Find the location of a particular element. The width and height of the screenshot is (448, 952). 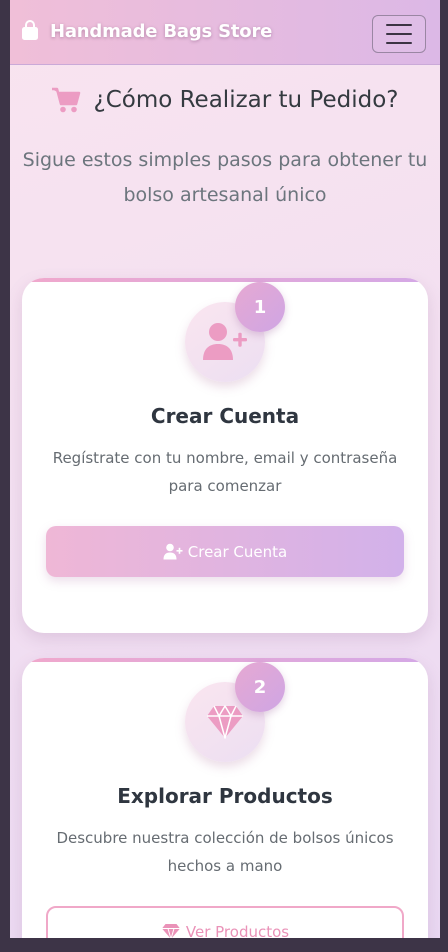

create-account-button: Crear Cuenta is located at coordinates (225, 551).